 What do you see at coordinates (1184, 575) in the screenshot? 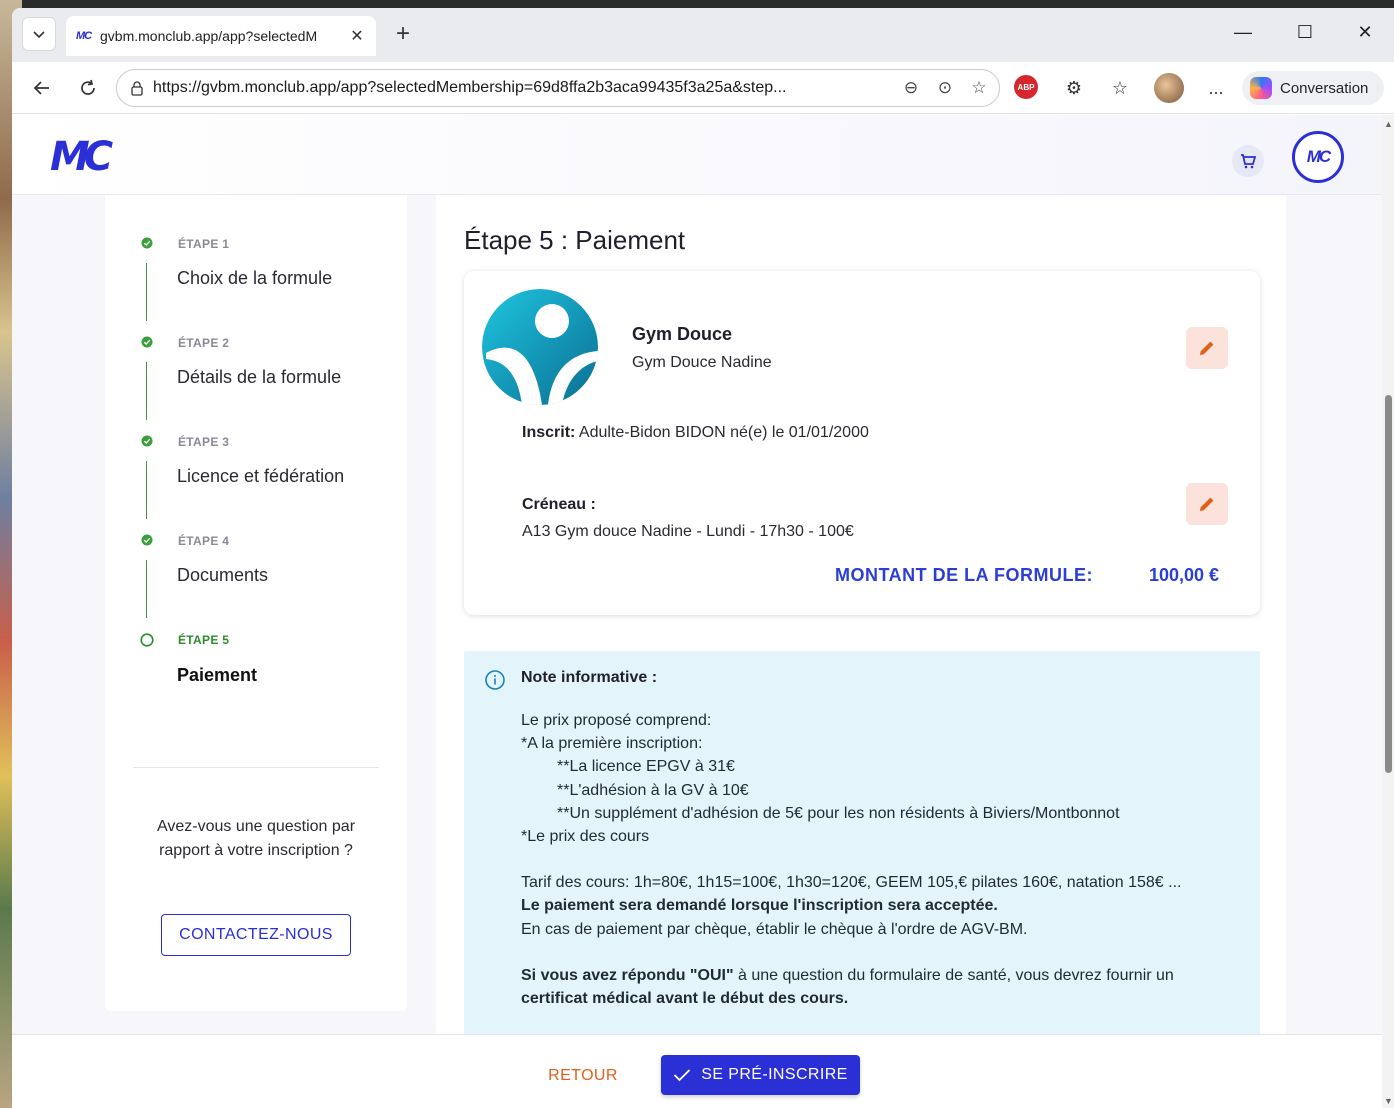
I see `total-amount: 100,00 €` at bounding box center [1184, 575].